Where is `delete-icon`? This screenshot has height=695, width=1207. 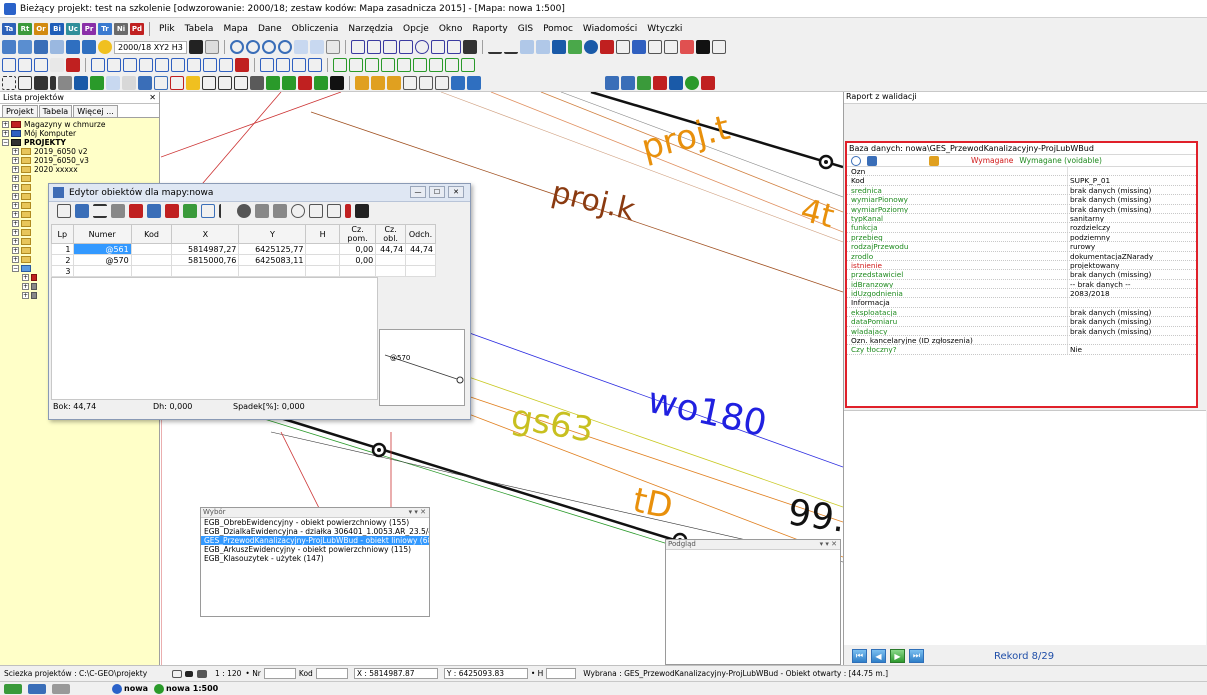
delete-icon is located at coordinates (242, 65).